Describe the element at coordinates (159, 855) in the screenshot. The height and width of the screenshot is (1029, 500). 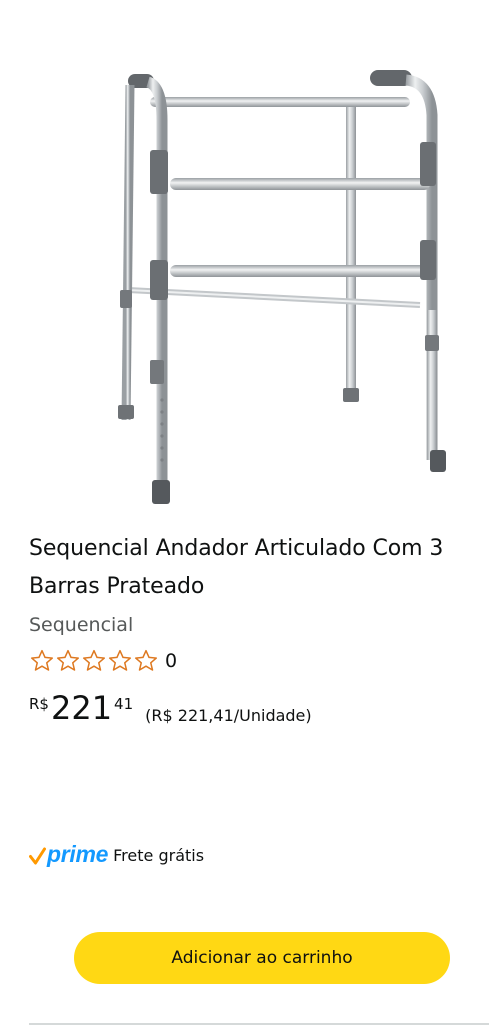
I see `free-shipping-label: Frete grátis` at that location.